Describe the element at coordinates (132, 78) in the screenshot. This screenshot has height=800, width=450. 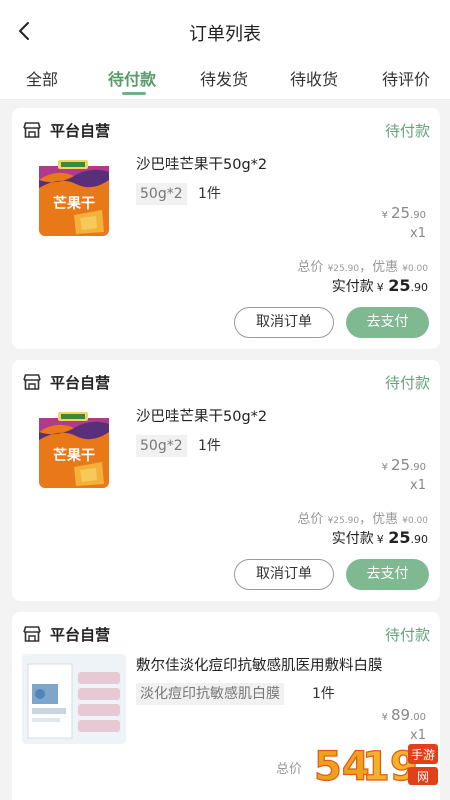
I see `tab-pending-payment: 待付款` at that location.